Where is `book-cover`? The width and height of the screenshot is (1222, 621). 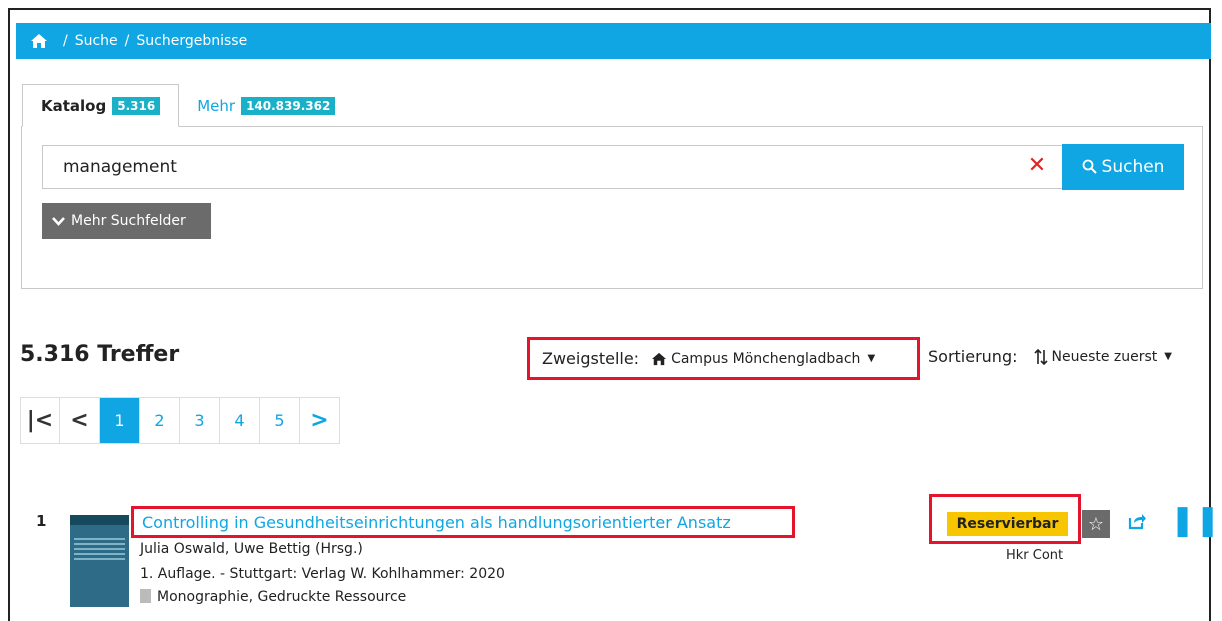 book-cover is located at coordinates (99, 561).